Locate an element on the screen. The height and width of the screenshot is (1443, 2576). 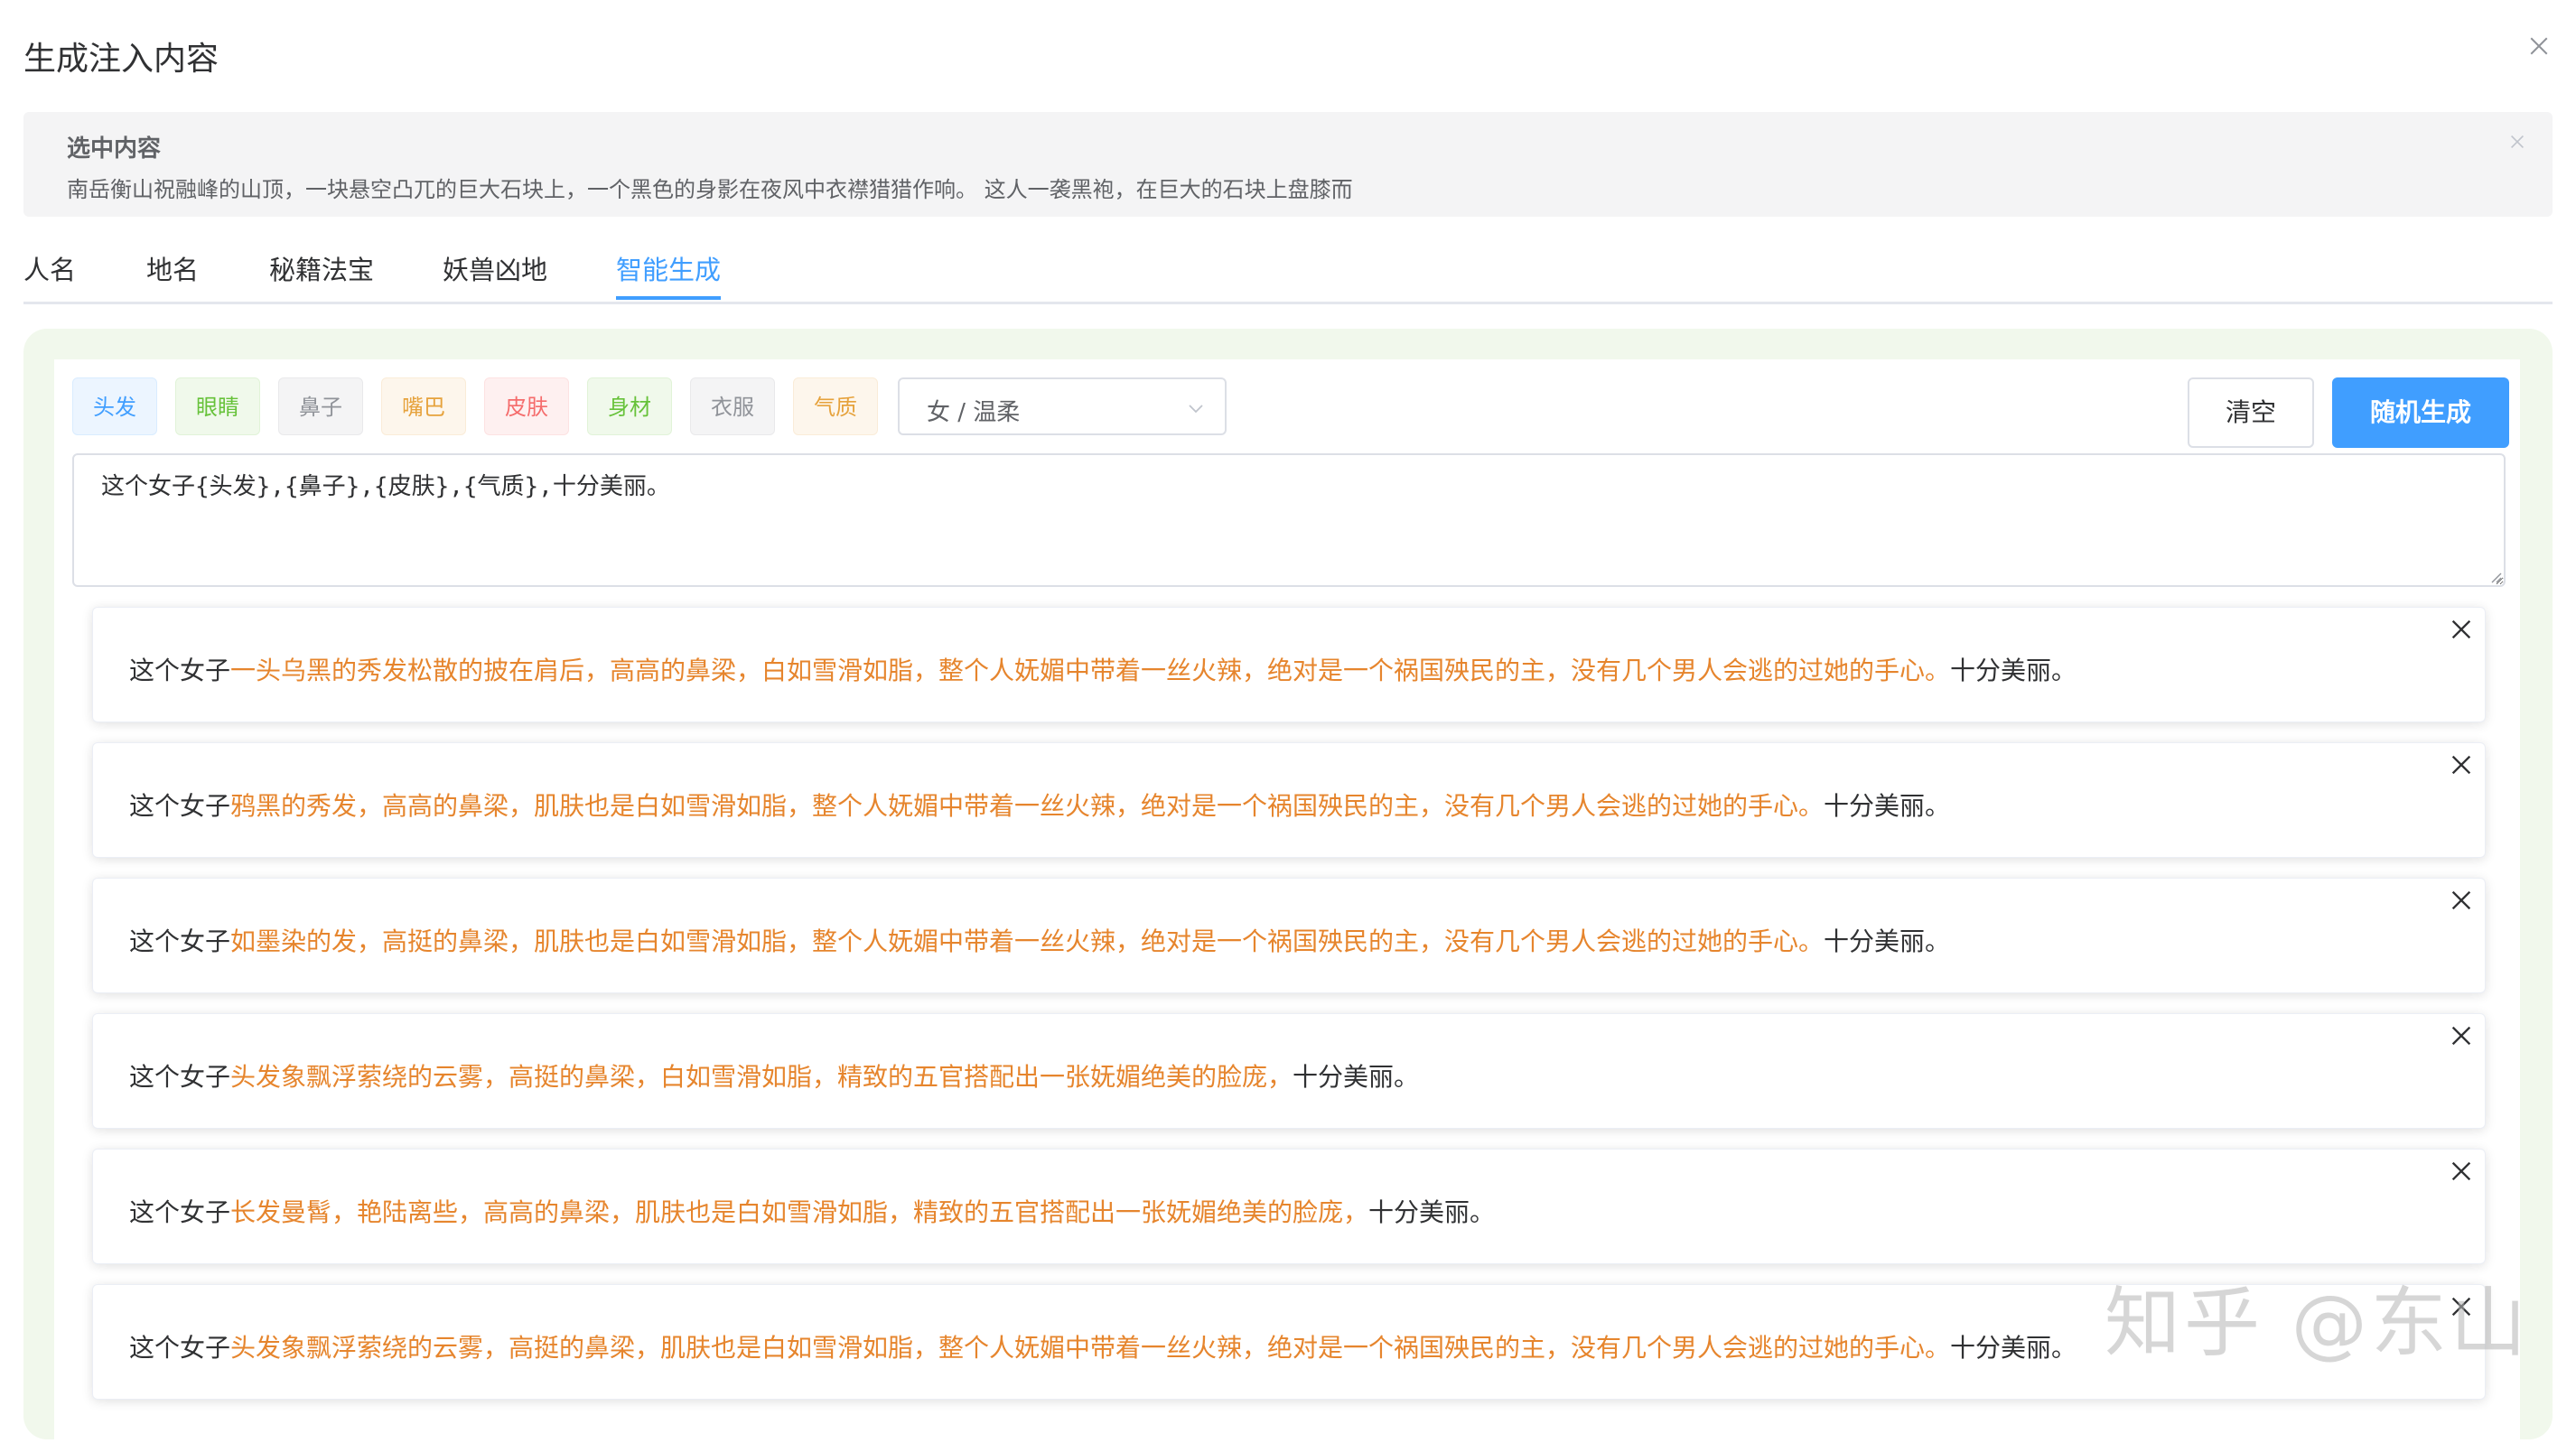
style-select-value: 女 / 温柔 is located at coordinates (974, 413).